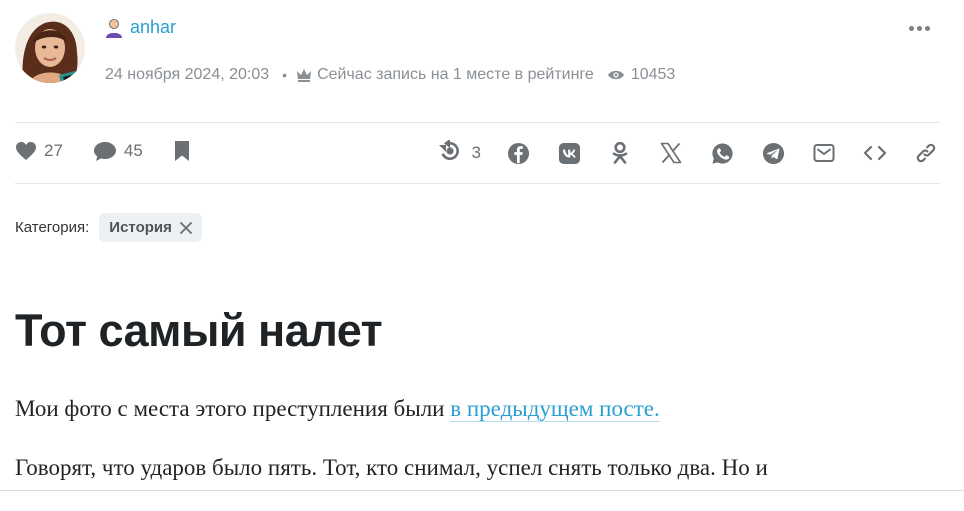 Image resolution: width=964 pixels, height=511 pixels. Describe the element at coordinates (133, 150) in the screenshot. I see `comments-count: 45` at that location.